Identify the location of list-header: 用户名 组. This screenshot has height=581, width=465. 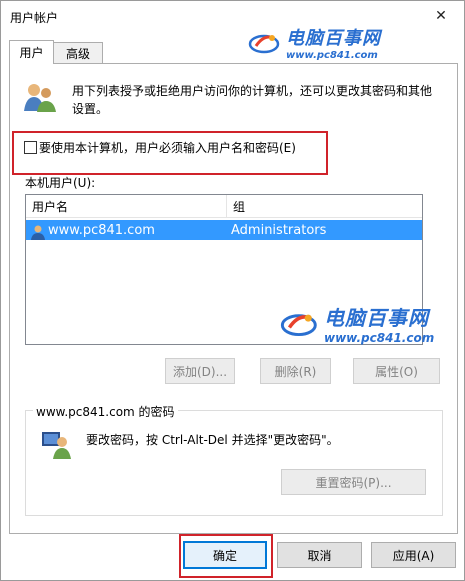
(224, 206).